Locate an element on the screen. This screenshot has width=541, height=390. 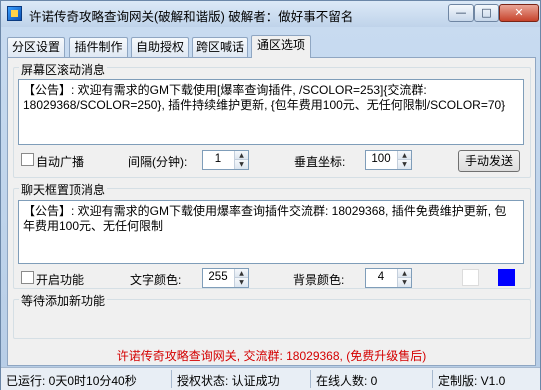
app-icon is located at coordinates (14, 13).